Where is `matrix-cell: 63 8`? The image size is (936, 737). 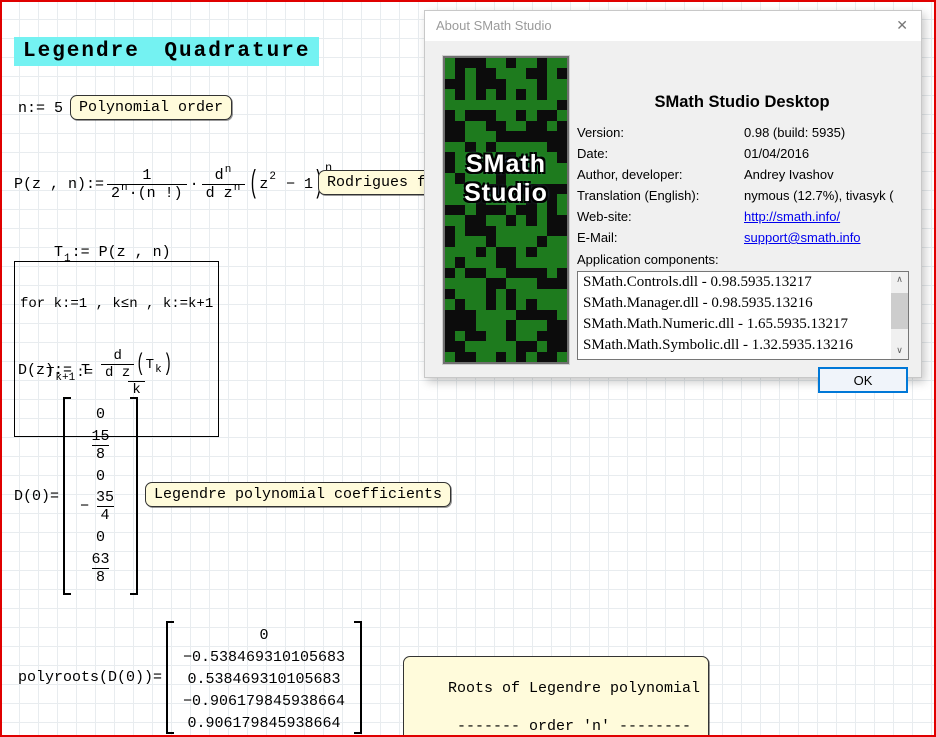
matrix-cell: 63 8 is located at coordinates (100, 569).